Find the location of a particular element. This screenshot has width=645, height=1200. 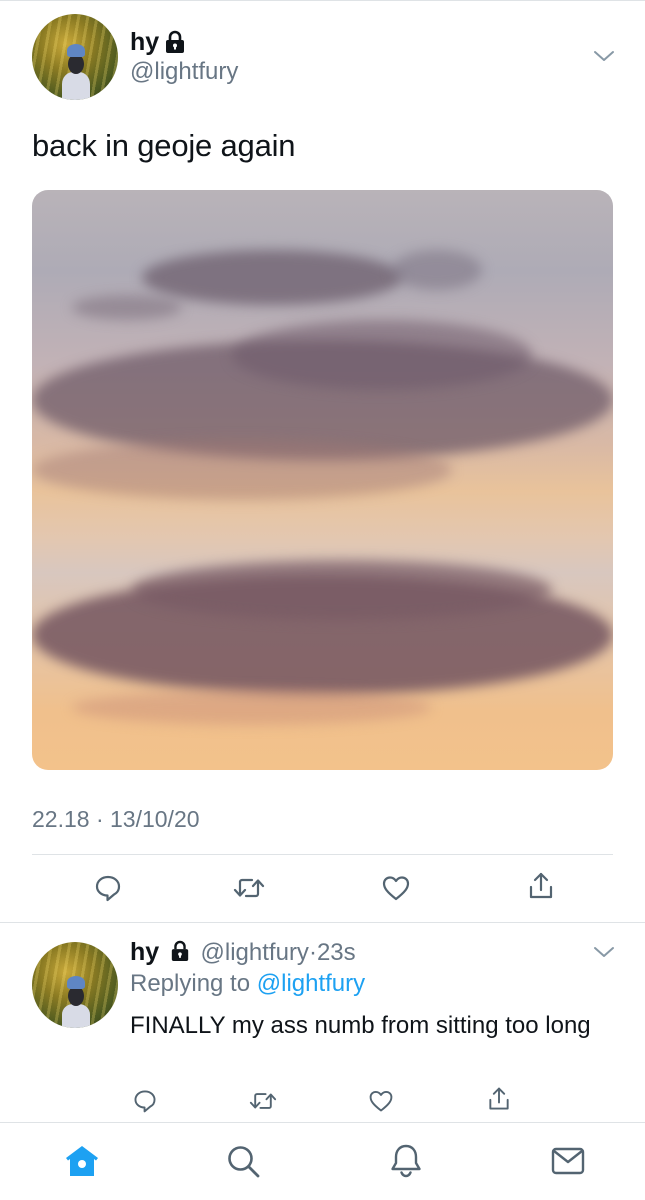

tab-notifications is located at coordinates (406, 1161).